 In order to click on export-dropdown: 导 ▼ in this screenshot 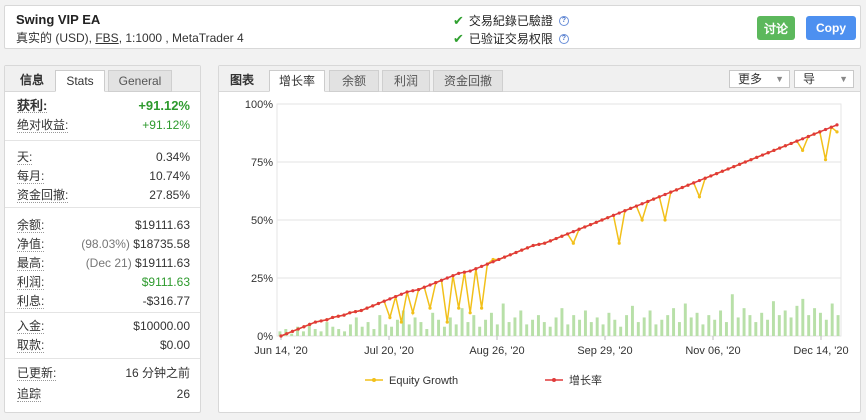, I will do `click(824, 79)`.